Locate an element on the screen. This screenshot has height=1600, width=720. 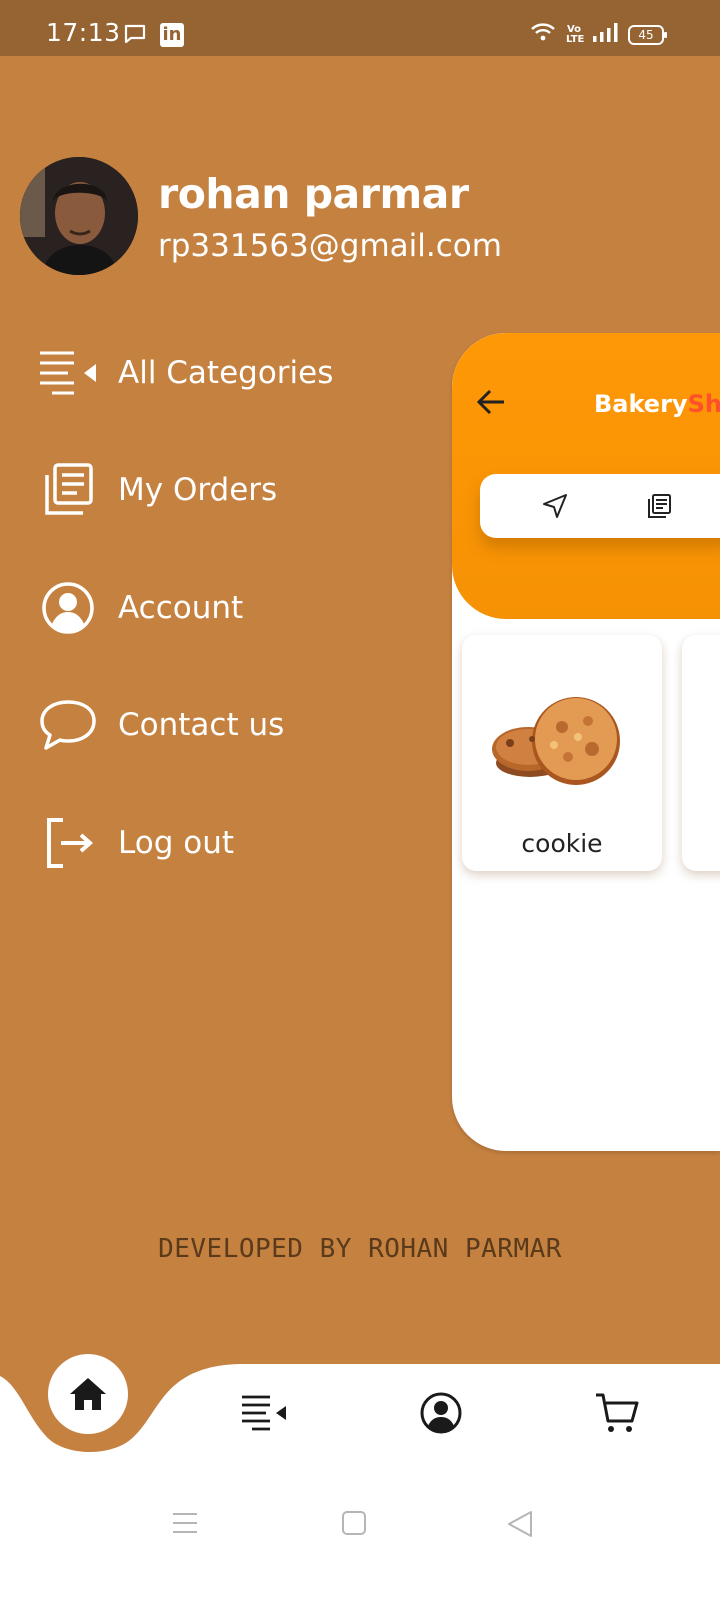
status-indicators: Vo LTE 45 is located at coordinates (598, 34).